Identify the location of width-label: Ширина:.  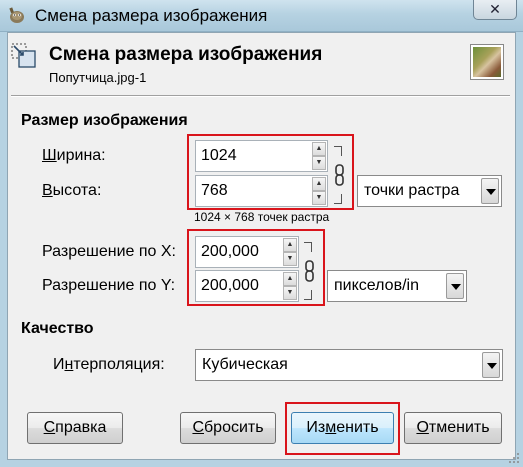
(74, 155).